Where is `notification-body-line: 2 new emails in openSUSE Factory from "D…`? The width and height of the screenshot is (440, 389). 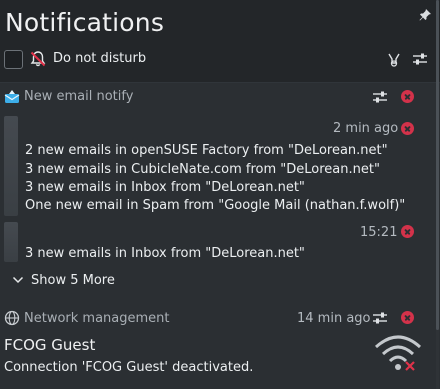
notification-body-line: 2 new emails in openSUSE Factory from "D… is located at coordinates (206, 150).